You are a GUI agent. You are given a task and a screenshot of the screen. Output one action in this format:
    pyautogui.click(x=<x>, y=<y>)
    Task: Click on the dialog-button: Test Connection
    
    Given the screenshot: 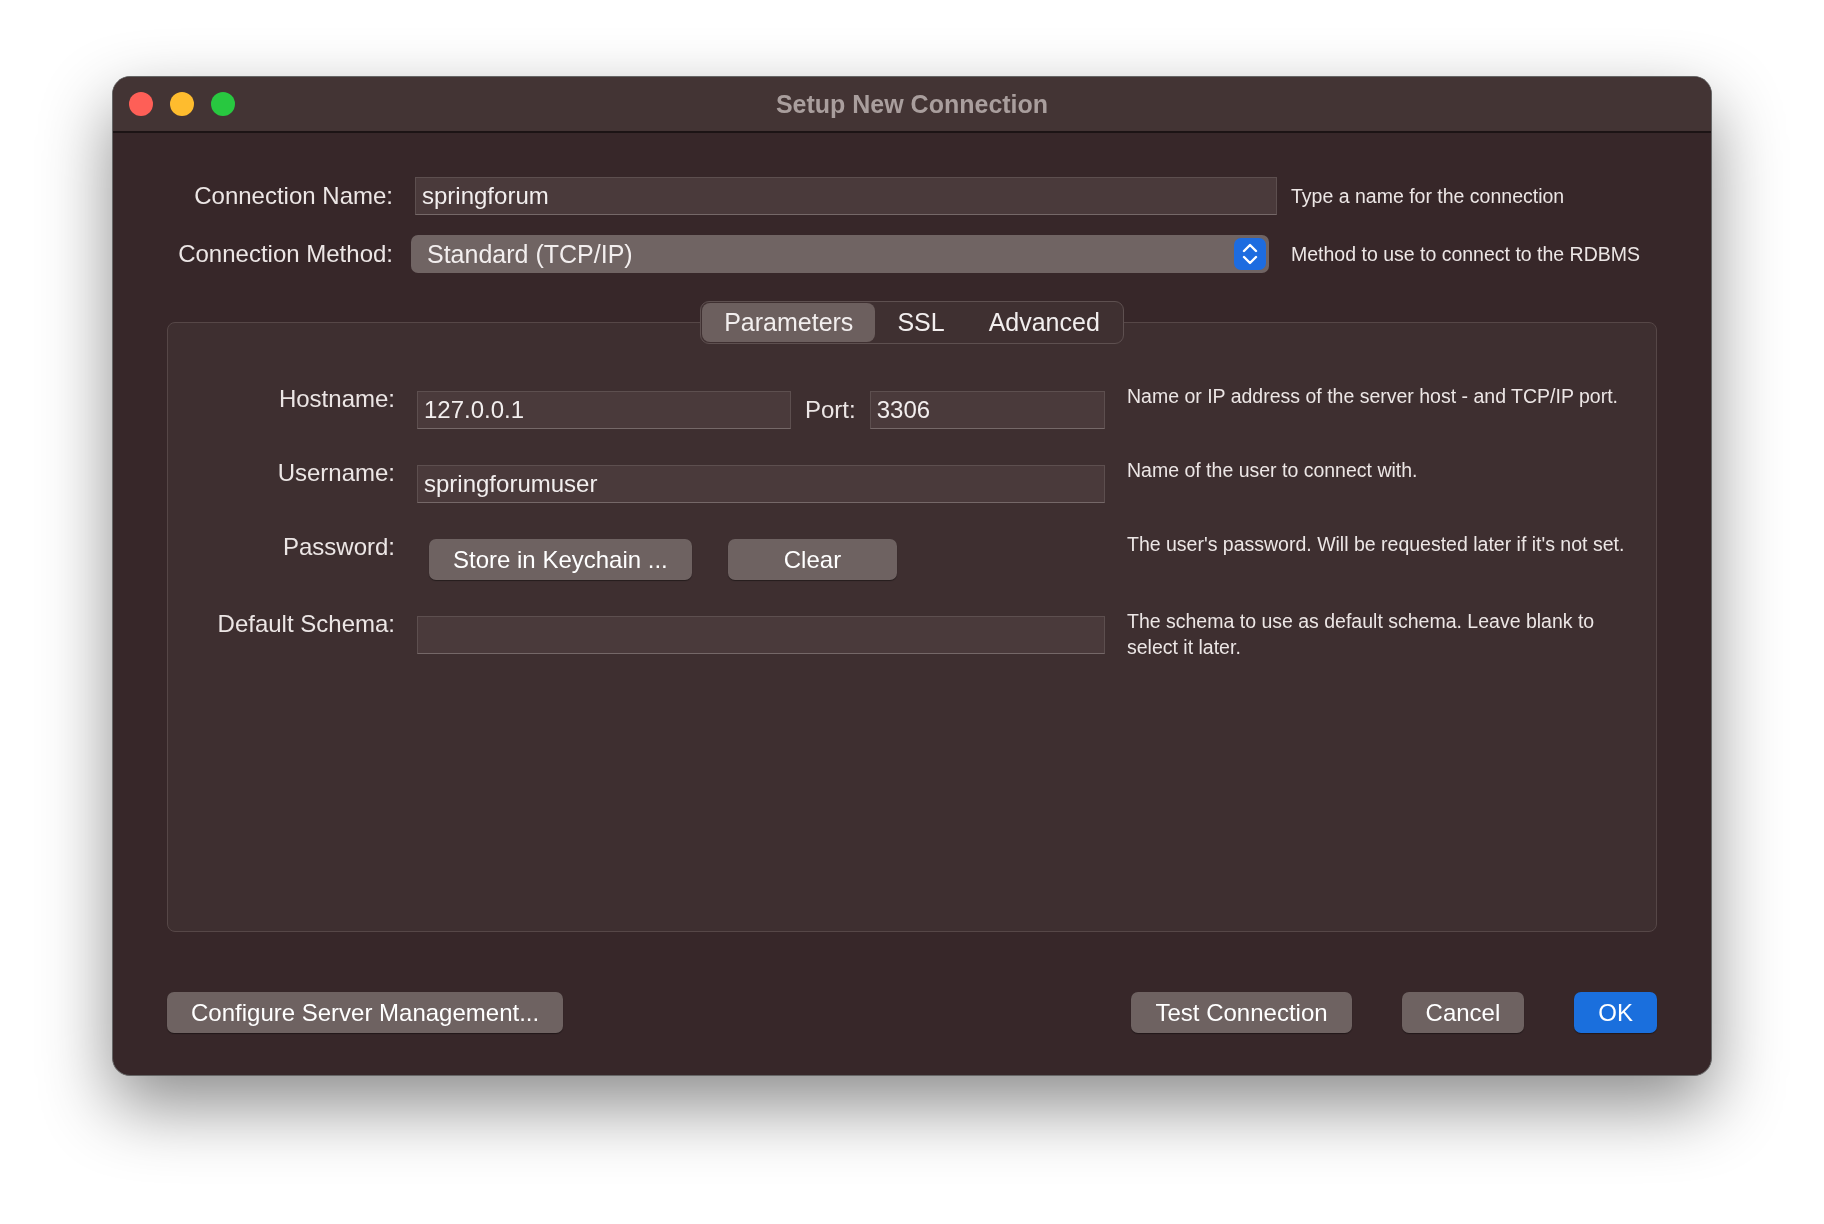 What is the action you would take?
    pyautogui.click(x=1241, y=1012)
    